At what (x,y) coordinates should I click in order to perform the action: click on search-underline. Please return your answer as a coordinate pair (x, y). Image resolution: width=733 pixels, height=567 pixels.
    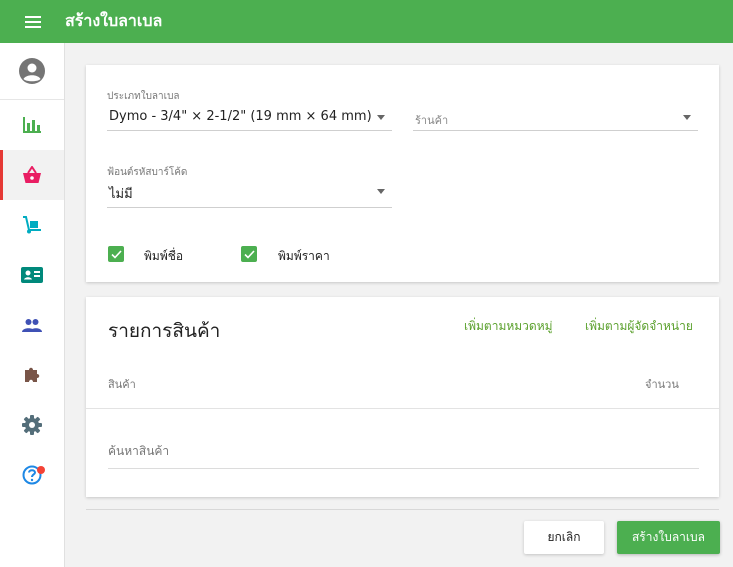
    Looking at the image, I should click on (403, 468).